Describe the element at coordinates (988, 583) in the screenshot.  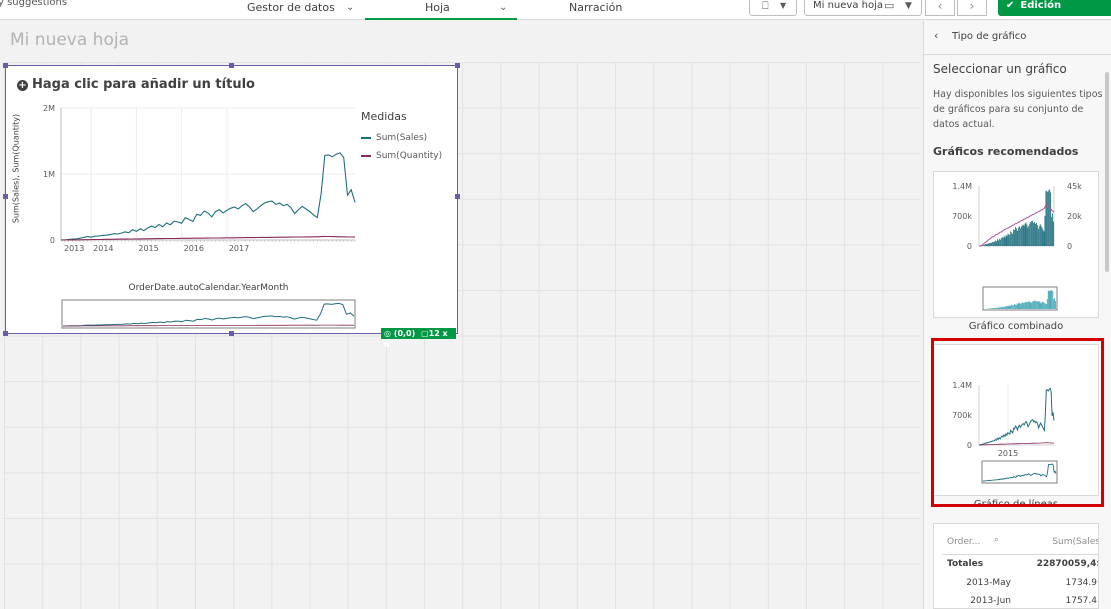
I see `table-cell: 2013-May` at that location.